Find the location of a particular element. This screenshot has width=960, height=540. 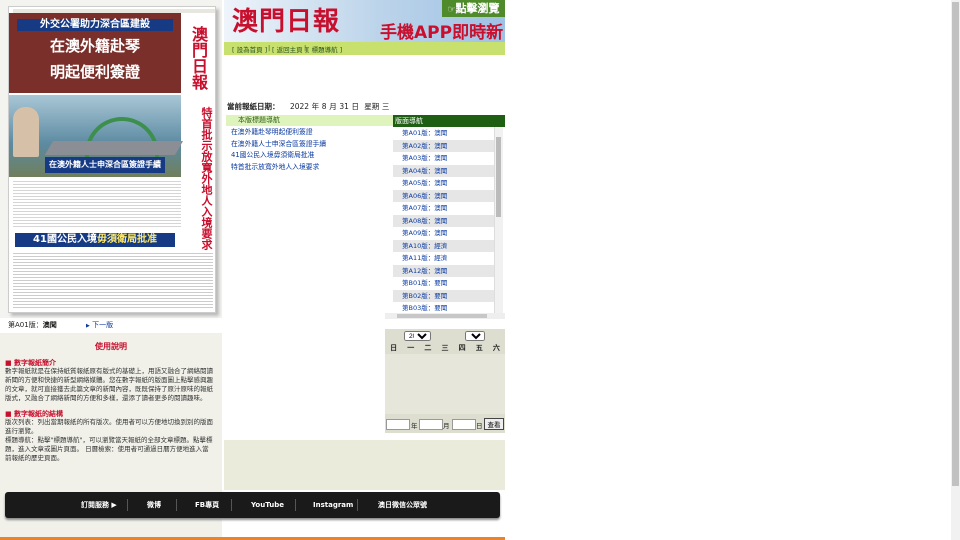

bottom-headline: 41國公民入境毋須衛局批准 is located at coordinates (95, 240).